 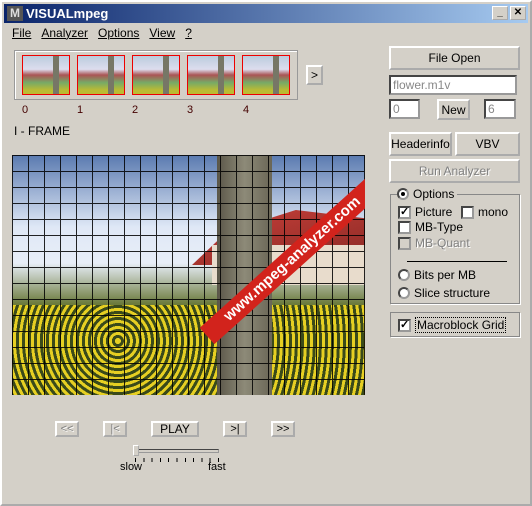 I want to click on frame-type-label: I - FRAME, so click(x=42, y=131).